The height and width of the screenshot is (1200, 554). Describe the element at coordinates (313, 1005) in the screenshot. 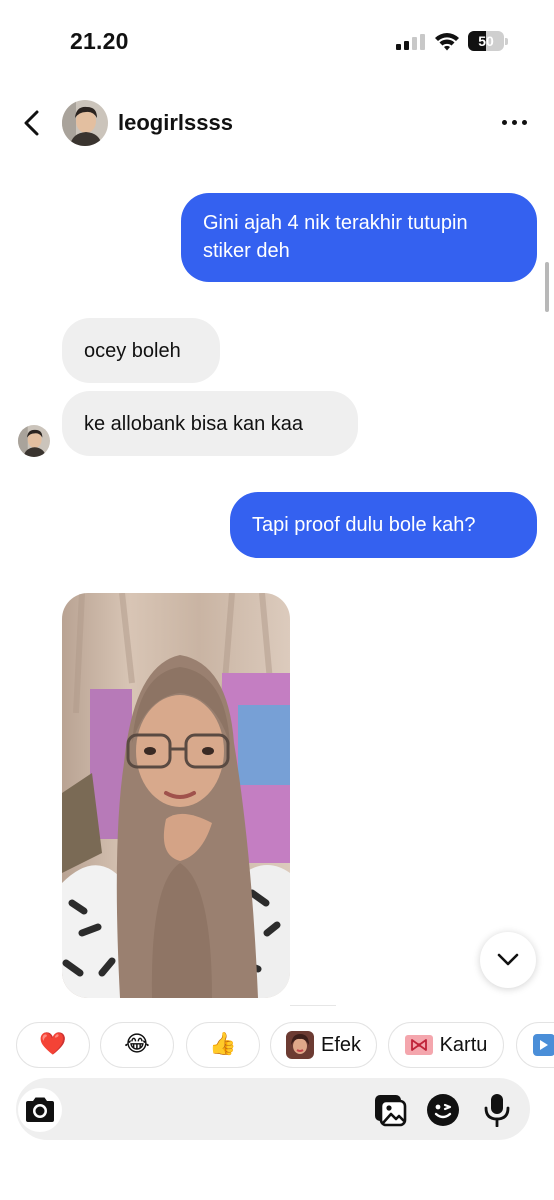

I see `divider` at that location.